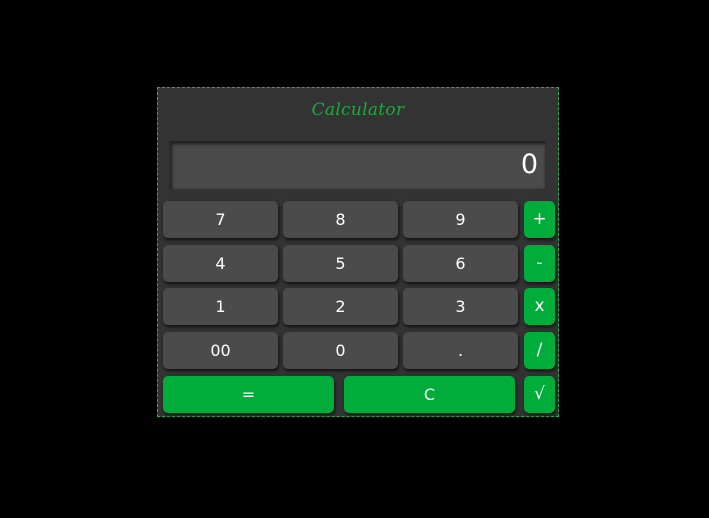 The width and height of the screenshot is (709, 518). What do you see at coordinates (220, 263) in the screenshot?
I see `key-4: 4` at bounding box center [220, 263].